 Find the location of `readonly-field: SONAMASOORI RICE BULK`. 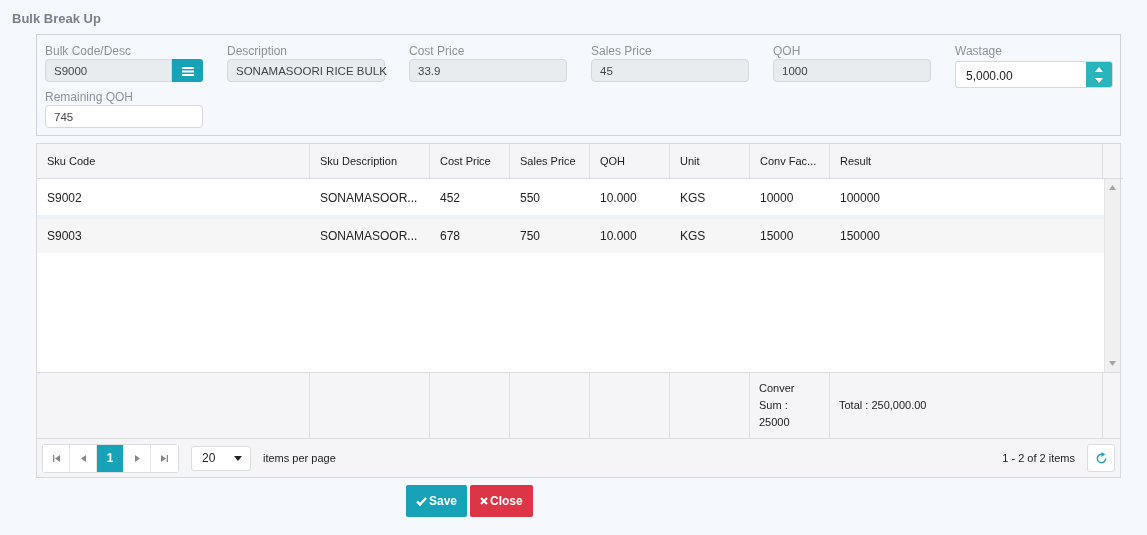

readonly-field: SONAMASOORI RICE BULK is located at coordinates (306, 70).